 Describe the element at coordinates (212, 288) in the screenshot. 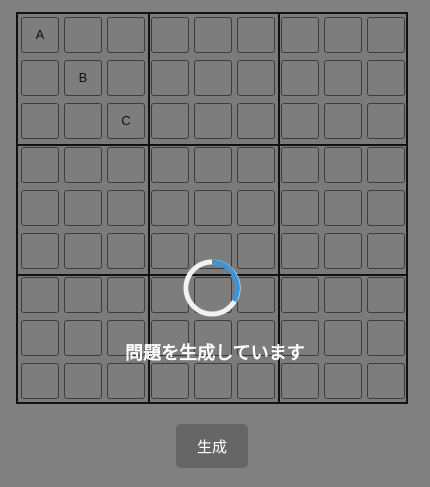

I see `loading-spinner-icon` at that location.